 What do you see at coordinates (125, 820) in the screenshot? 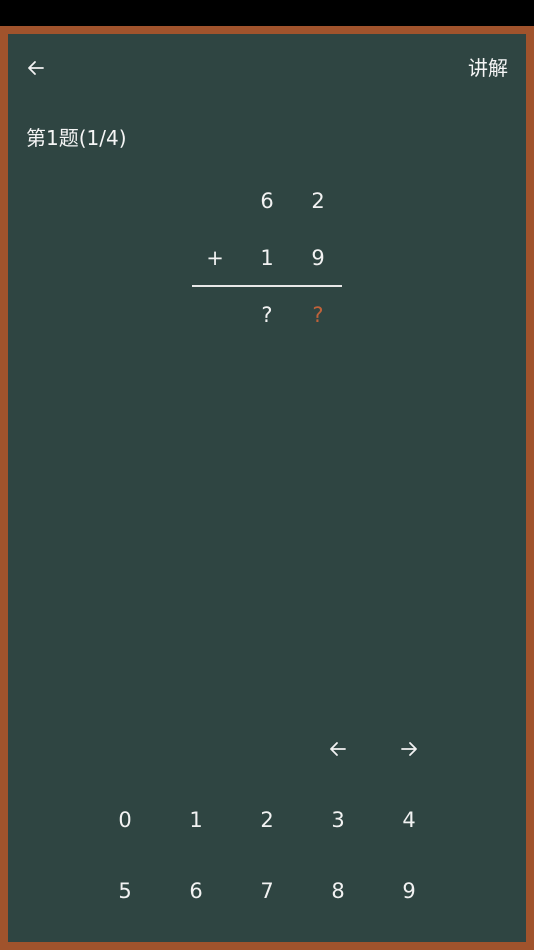
I see `key-0: 0` at bounding box center [125, 820].